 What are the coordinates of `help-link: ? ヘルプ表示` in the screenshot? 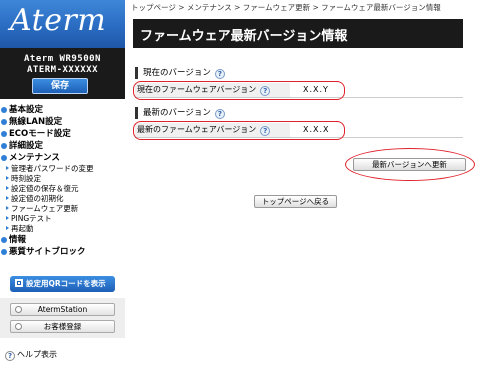 It's located at (31, 355).